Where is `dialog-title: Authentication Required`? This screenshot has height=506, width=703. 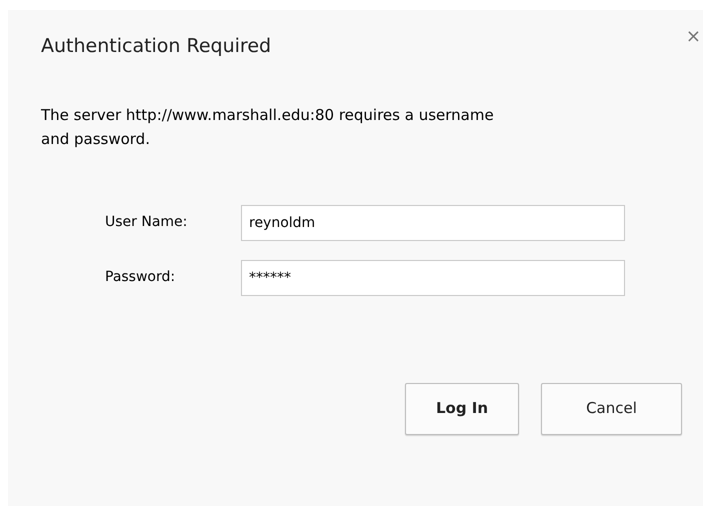
dialog-title: Authentication Required is located at coordinates (156, 46).